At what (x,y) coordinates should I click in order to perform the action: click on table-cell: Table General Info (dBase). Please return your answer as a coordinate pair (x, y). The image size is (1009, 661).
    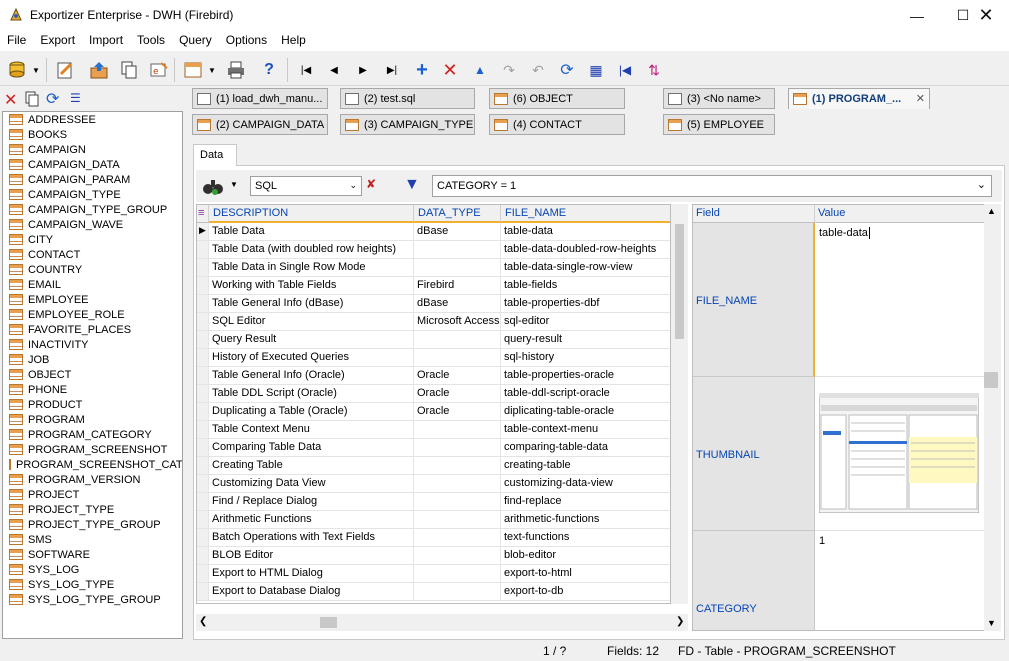
    Looking at the image, I should click on (311, 304).